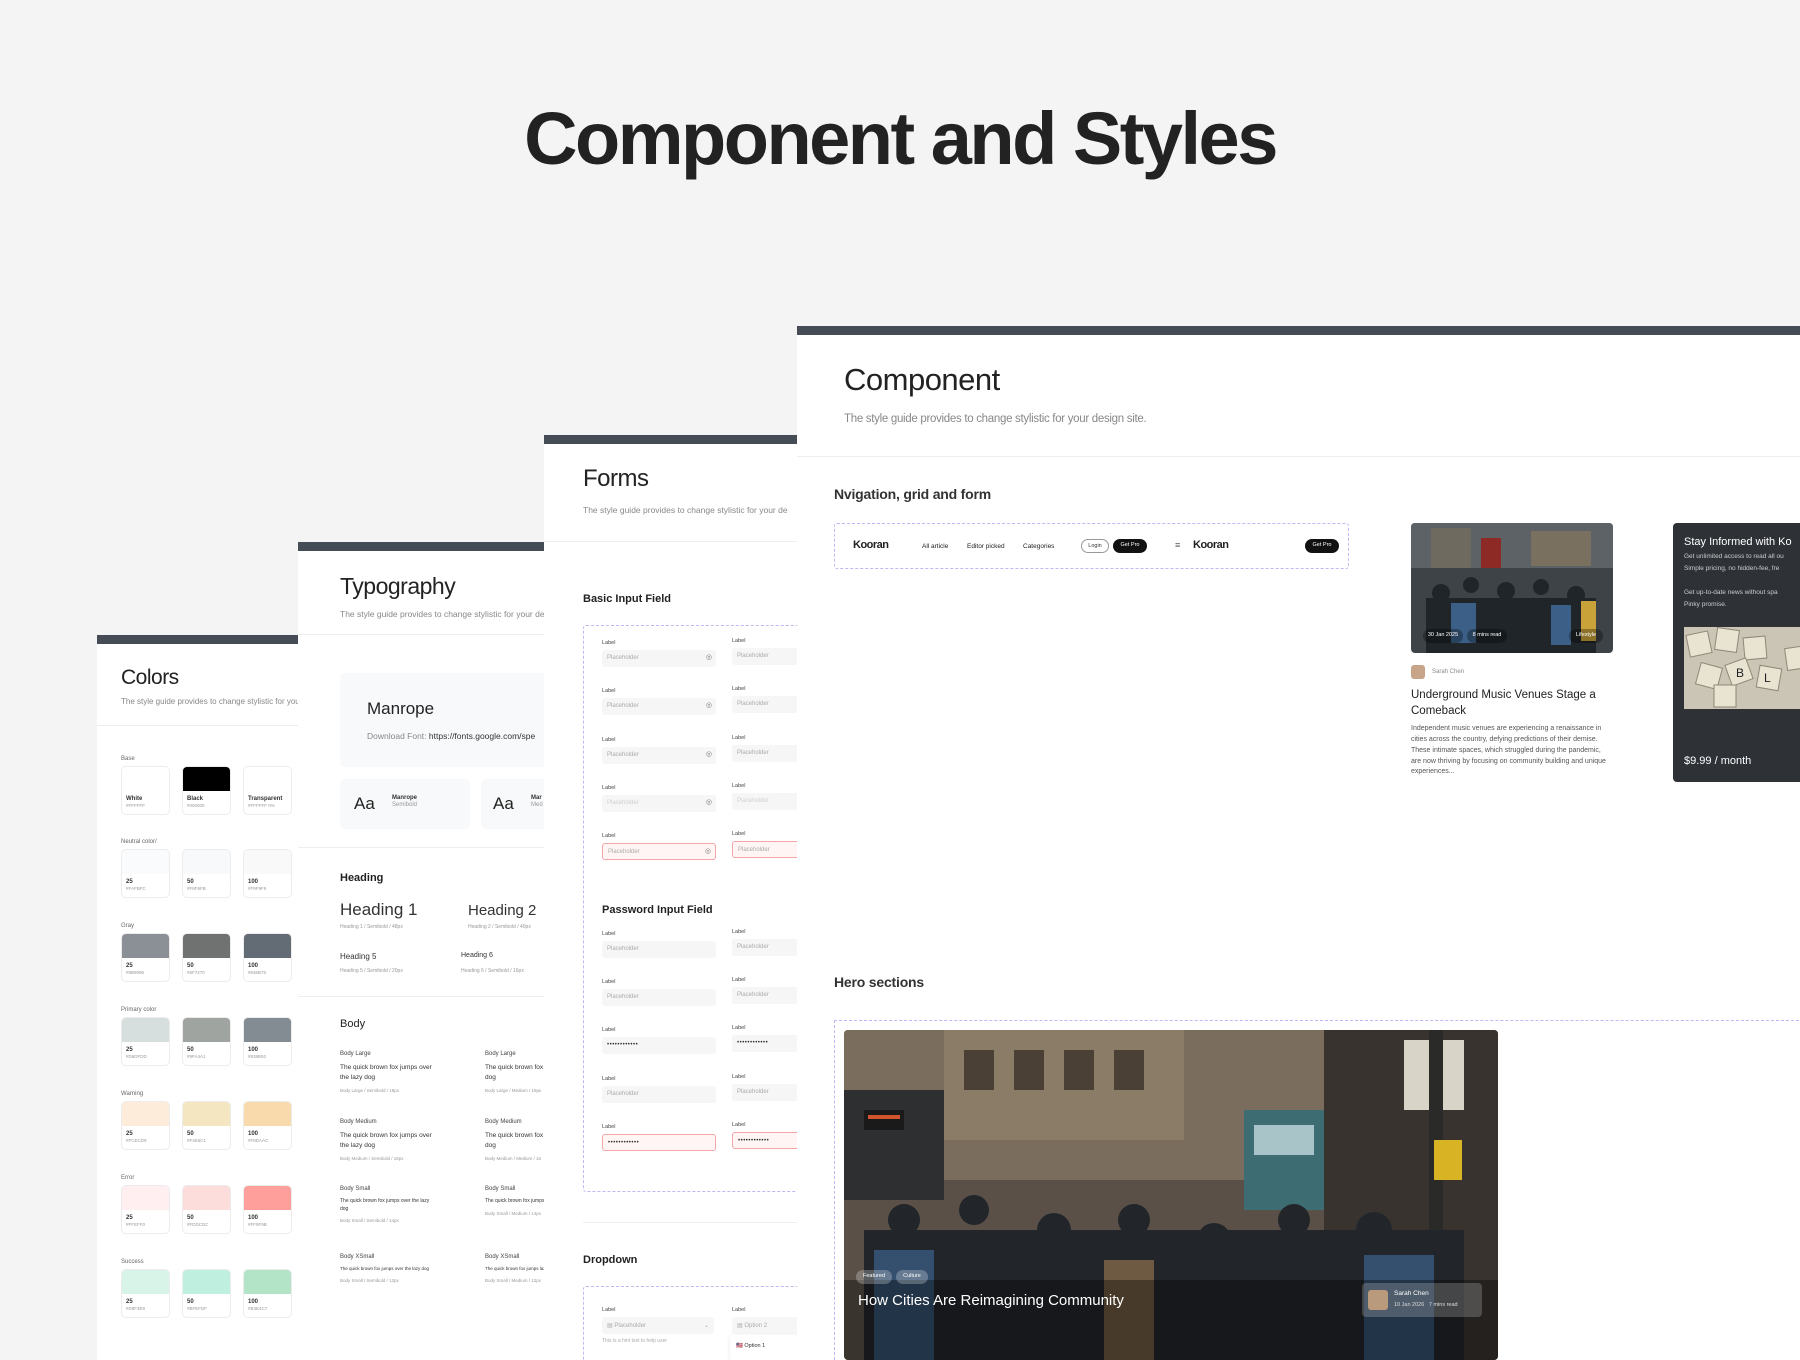  Describe the element at coordinates (267, 1209) in the screenshot. I see `color-swatch: 100 #FF9F9B` at that location.